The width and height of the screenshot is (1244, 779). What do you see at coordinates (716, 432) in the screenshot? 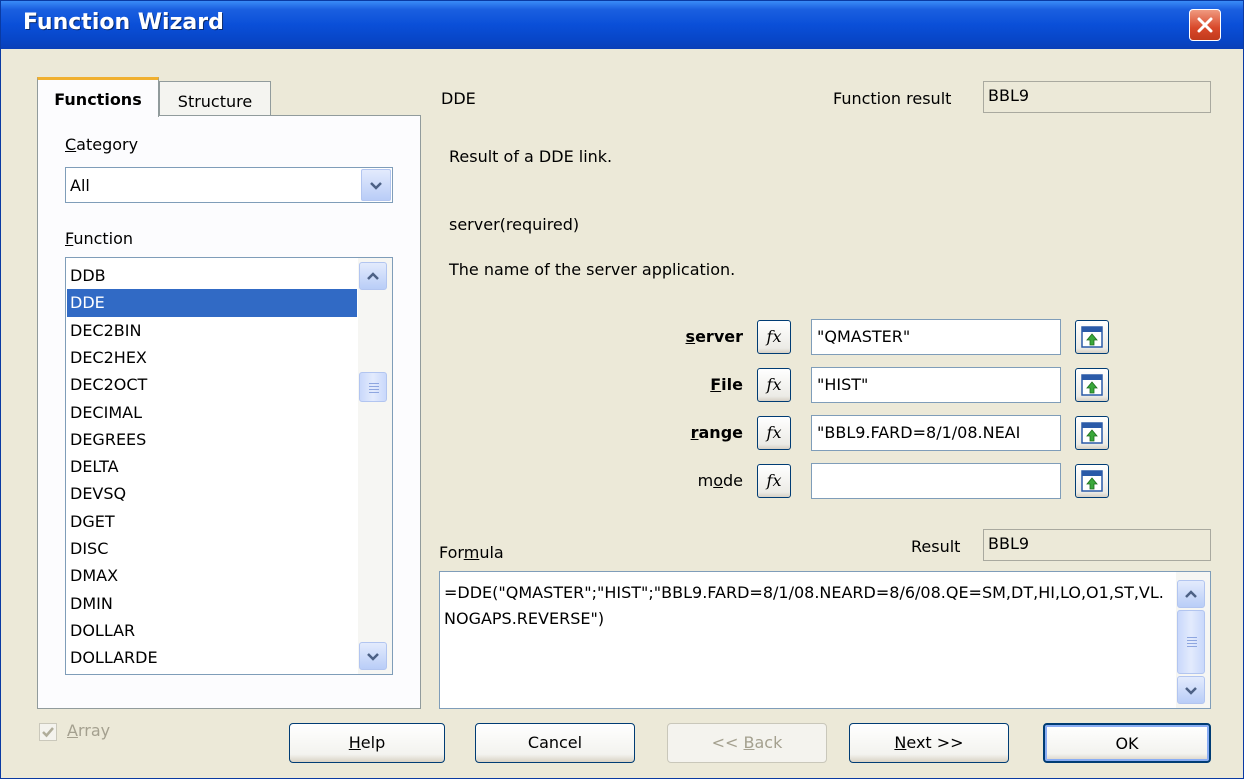
I see `argument-label: range` at bounding box center [716, 432].